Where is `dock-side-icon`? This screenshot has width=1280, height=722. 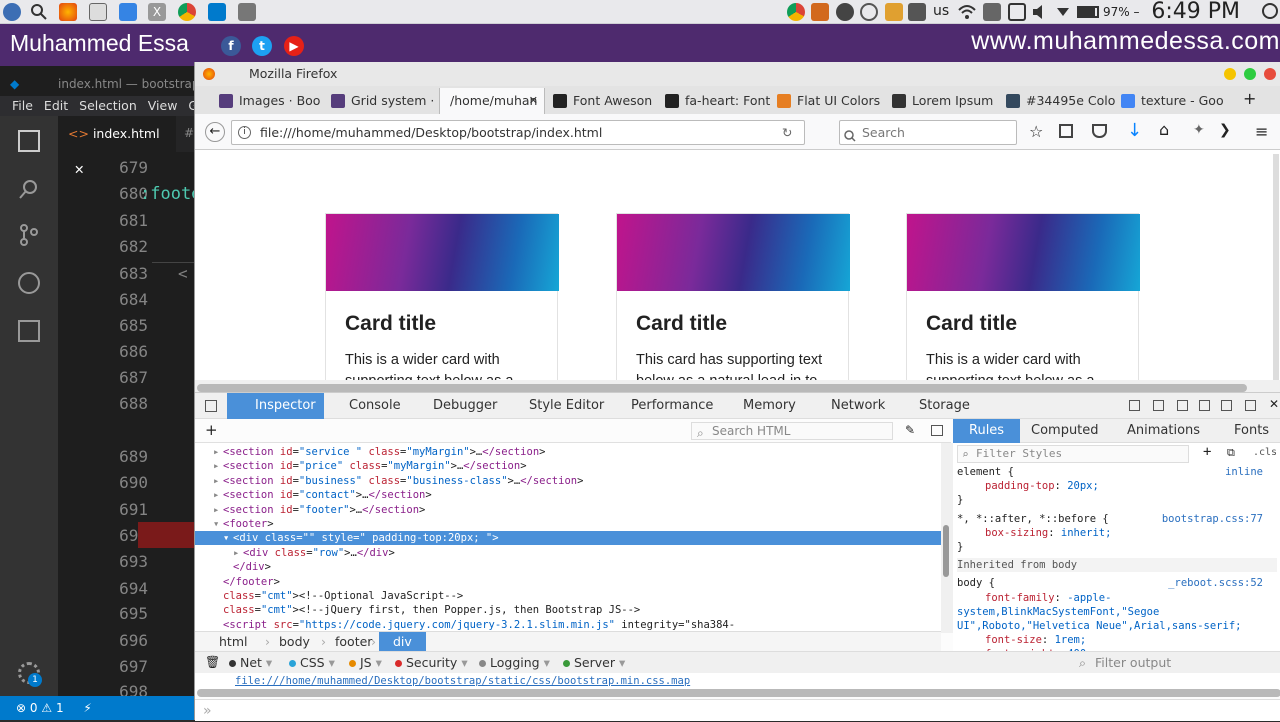 dock-side-icon is located at coordinates (1158, 405).